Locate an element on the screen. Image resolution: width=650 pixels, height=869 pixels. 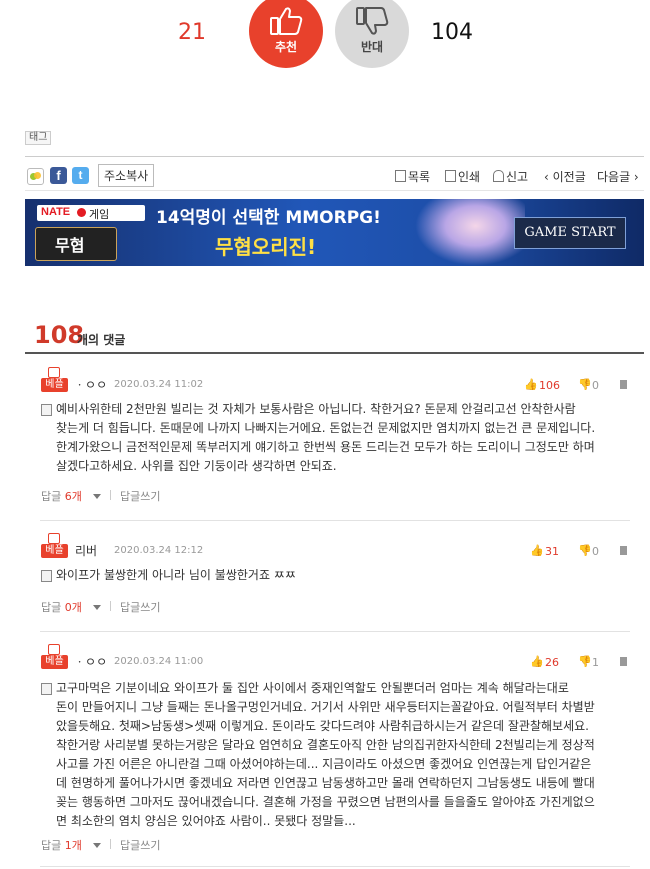
banner-headline: 14억명이 선택한 MMORPG! is located at coordinates (268, 218).